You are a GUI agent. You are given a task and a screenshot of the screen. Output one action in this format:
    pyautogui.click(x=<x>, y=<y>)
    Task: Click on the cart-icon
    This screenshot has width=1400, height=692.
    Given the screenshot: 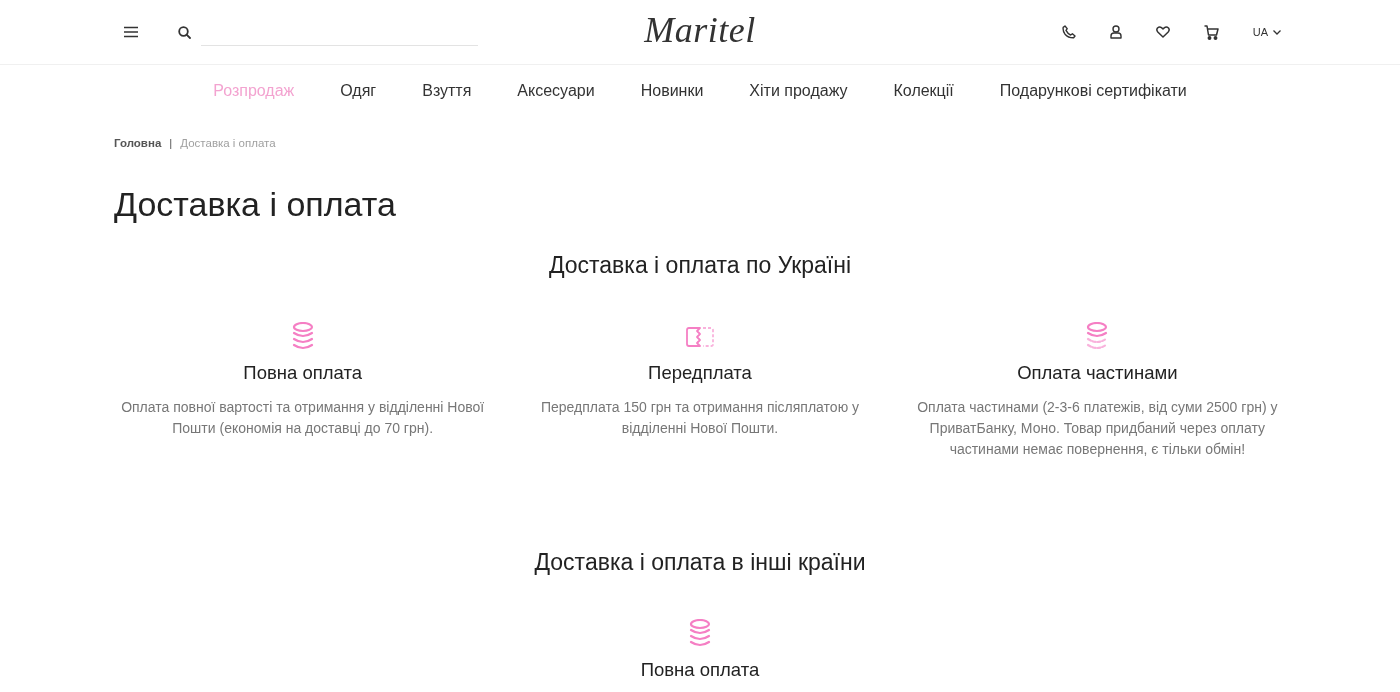 What is the action you would take?
    pyautogui.click(x=1211, y=32)
    